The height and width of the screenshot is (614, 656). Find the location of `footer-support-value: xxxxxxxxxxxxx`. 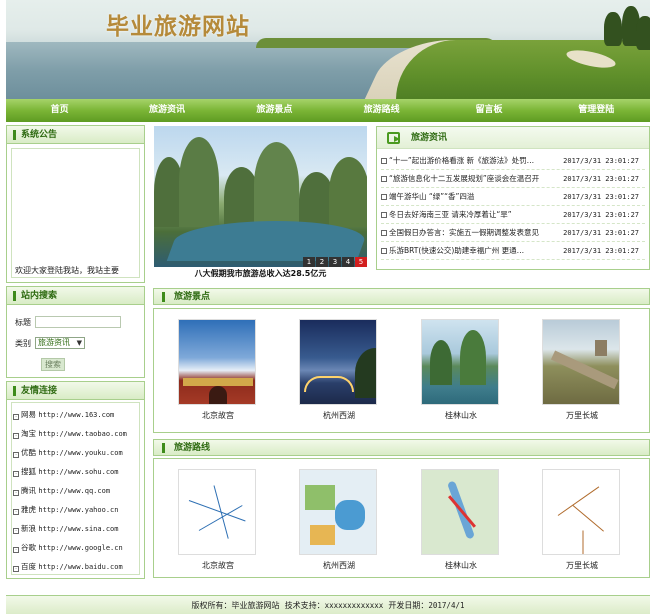

footer-support-value: xxxxxxxxxxxxx is located at coordinates (354, 605).